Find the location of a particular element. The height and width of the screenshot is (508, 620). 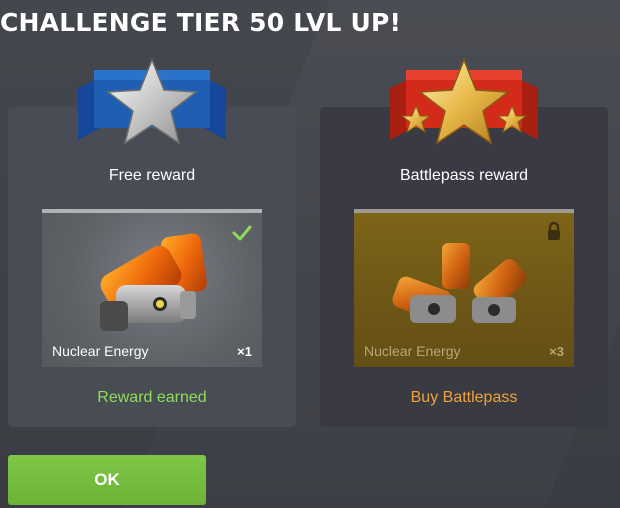

battlepass-reward-label: Battlepass reward is located at coordinates (464, 175).